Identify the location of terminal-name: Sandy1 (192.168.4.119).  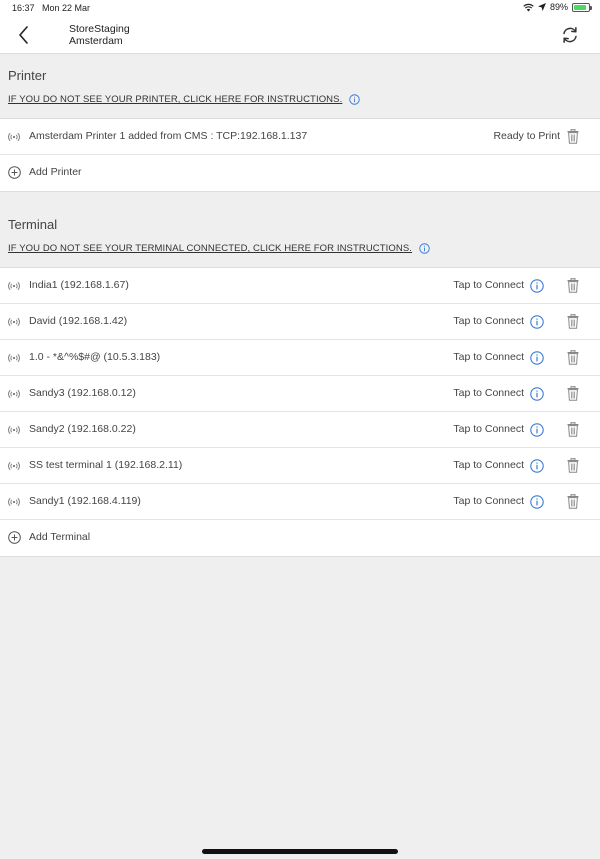
(85, 501).